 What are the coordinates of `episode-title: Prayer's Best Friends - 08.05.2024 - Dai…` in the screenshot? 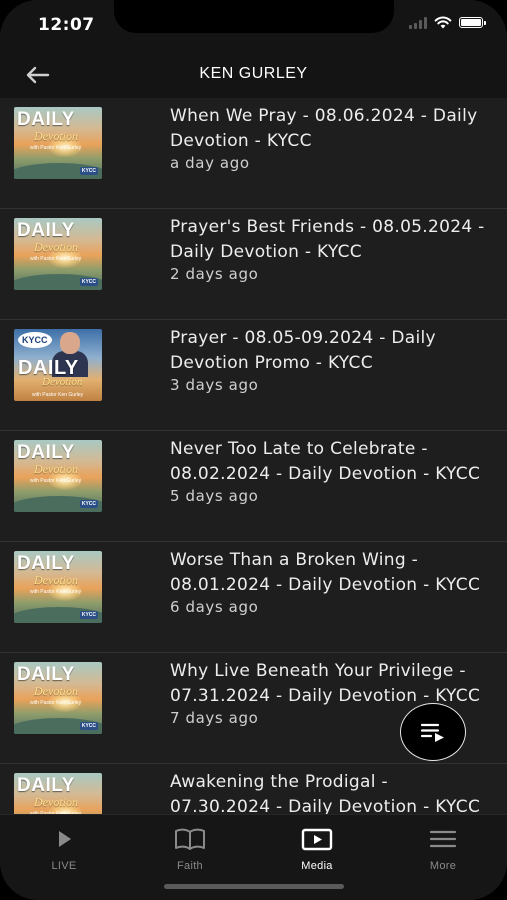 It's located at (327, 239).